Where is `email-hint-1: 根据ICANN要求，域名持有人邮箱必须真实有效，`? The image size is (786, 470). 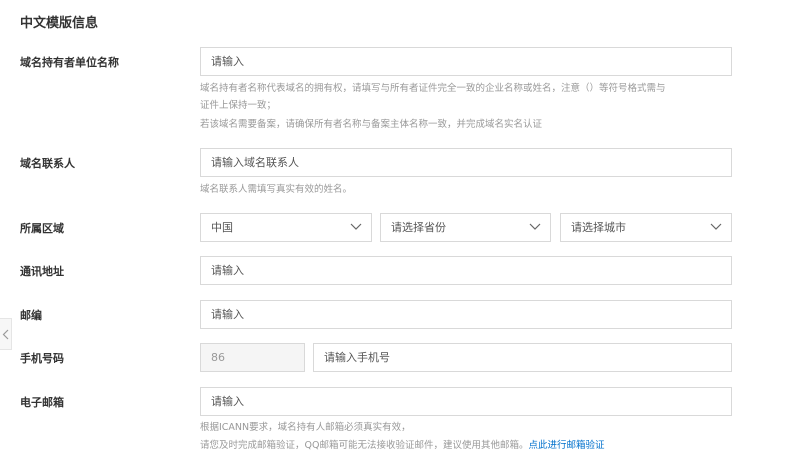 email-hint-1: 根据ICANN要求，域名持有人邮箱必须真实有效， is located at coordinates (305, 427).